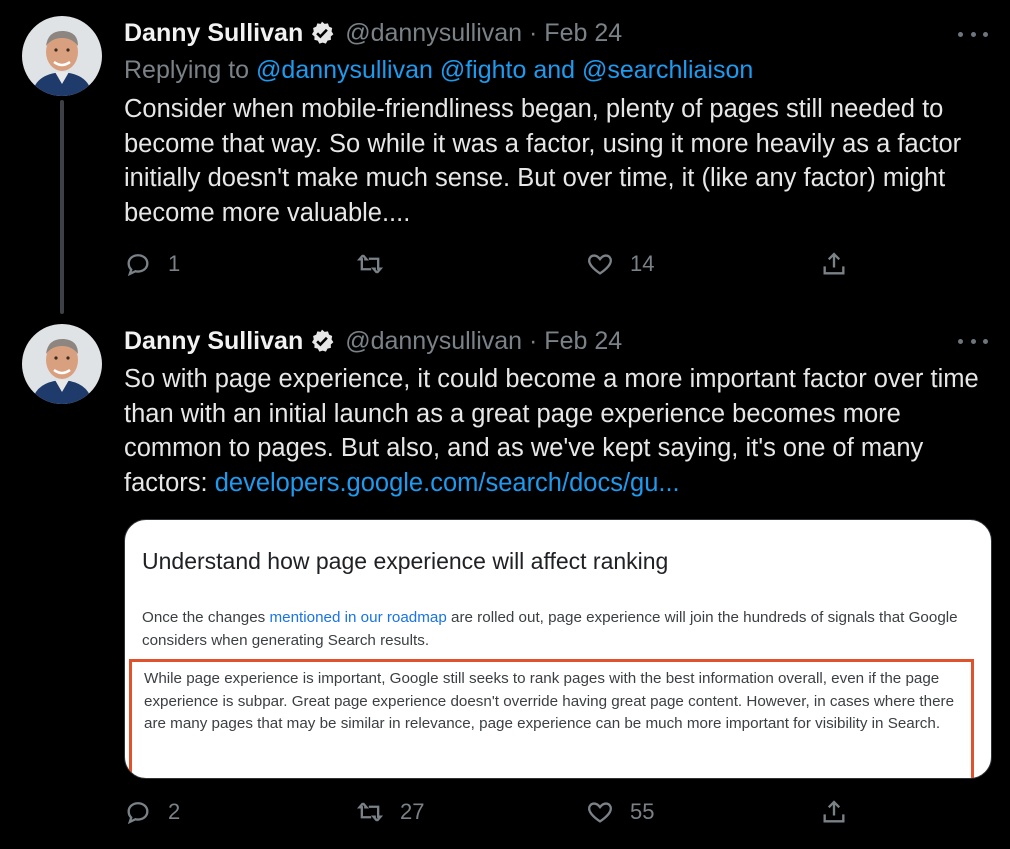  What do you see at coordinates (174, 263) in the screenshot?
I see `reply-count: 1` at bounding box center [174, 263].